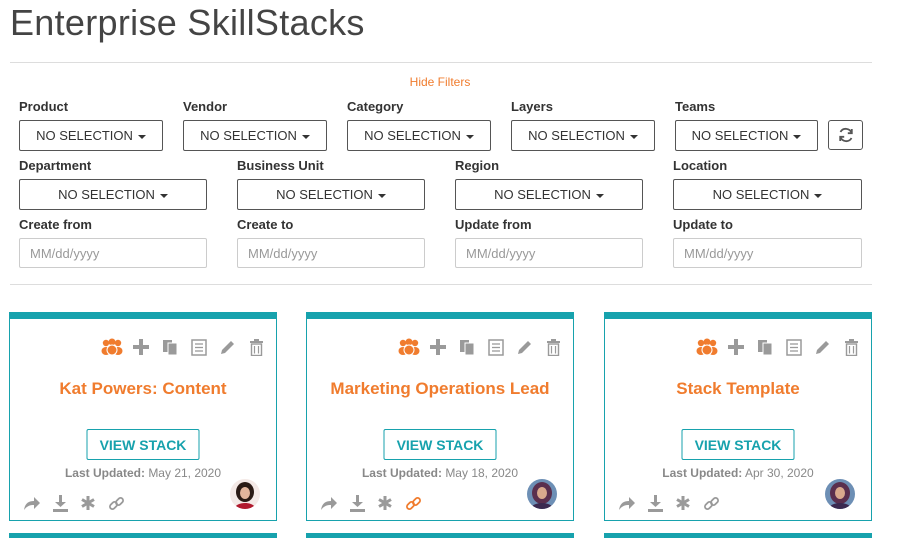  Describe the element at coordinates (143, 389) in the screenshot. I see `card-title: Kat Powers: Content` at that location.